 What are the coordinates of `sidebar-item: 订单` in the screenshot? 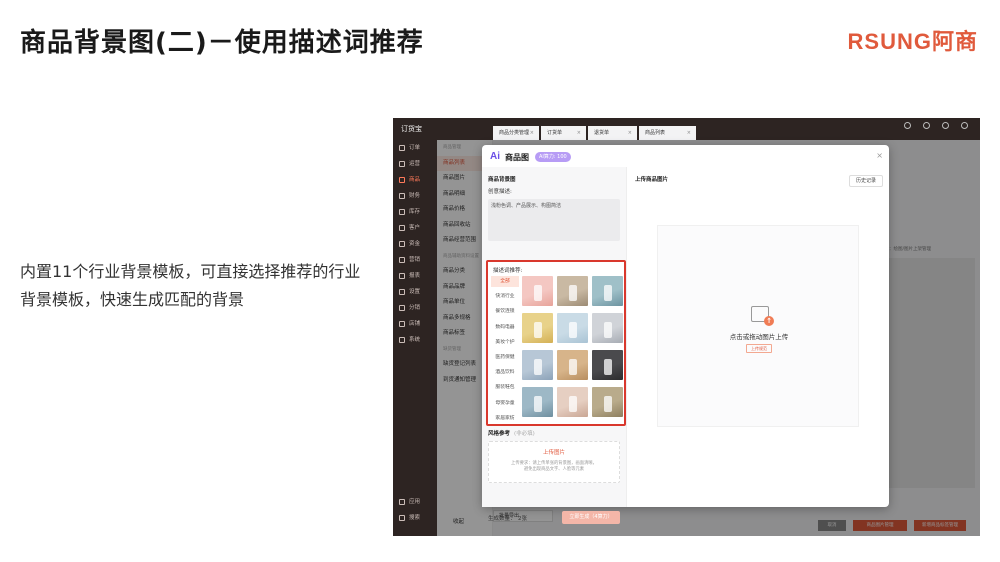 It's located at (415, 148).